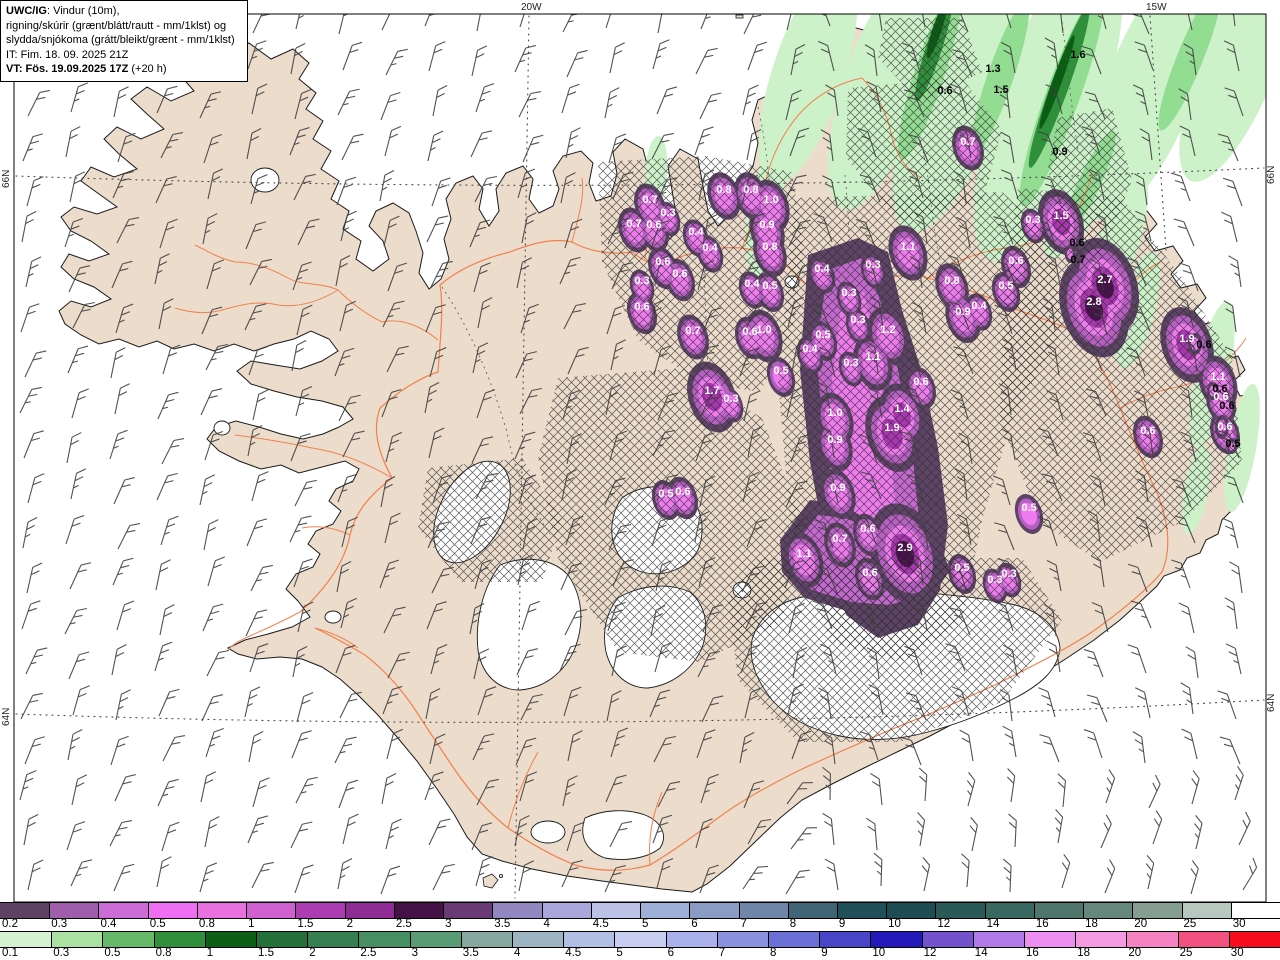  Describe the element at coordinates (803, 554) in the screenshot. I see `precip-value-label: 1.1` at that location.